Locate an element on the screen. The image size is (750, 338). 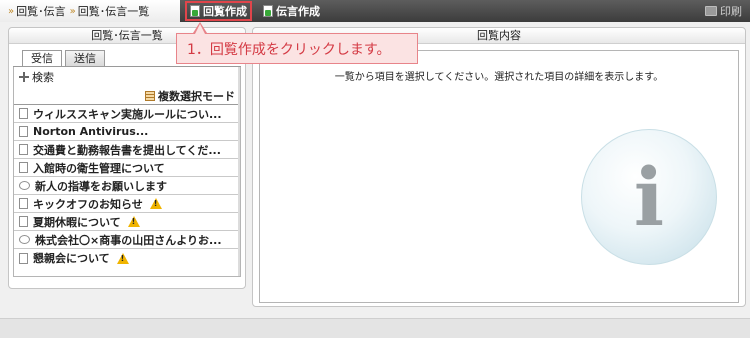
create-message-button: 伝言作成 is located at coordinates (291, 11).